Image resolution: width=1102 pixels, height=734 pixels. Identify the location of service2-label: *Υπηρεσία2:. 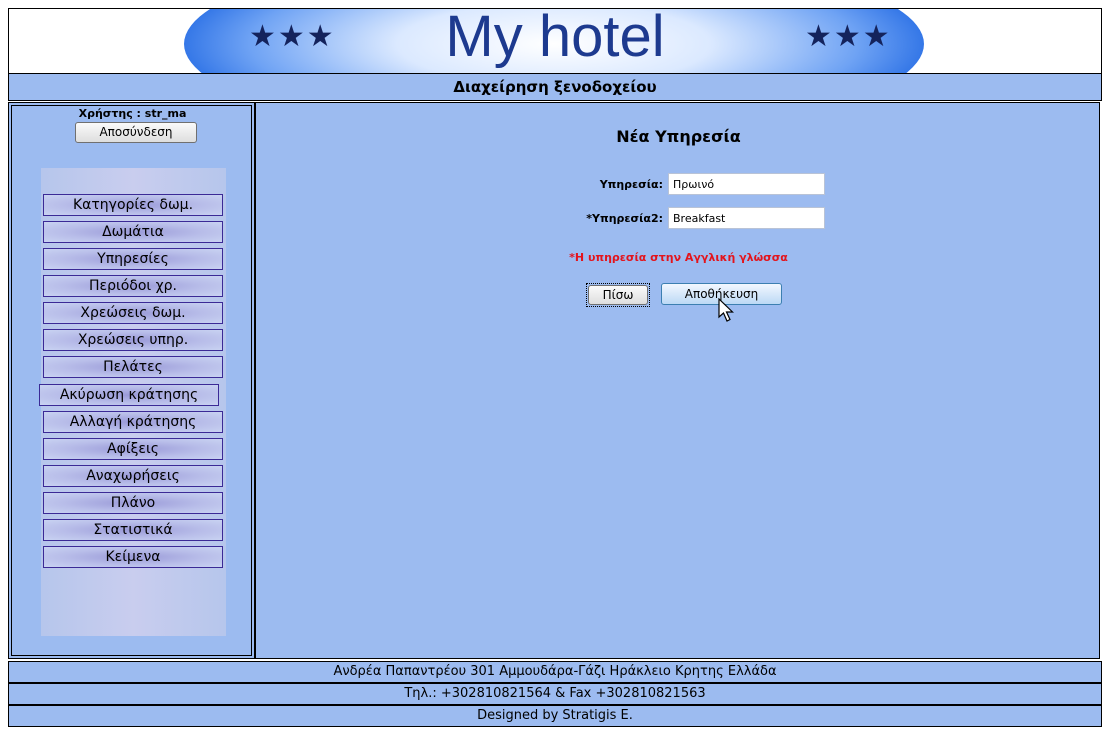
(624, 218).